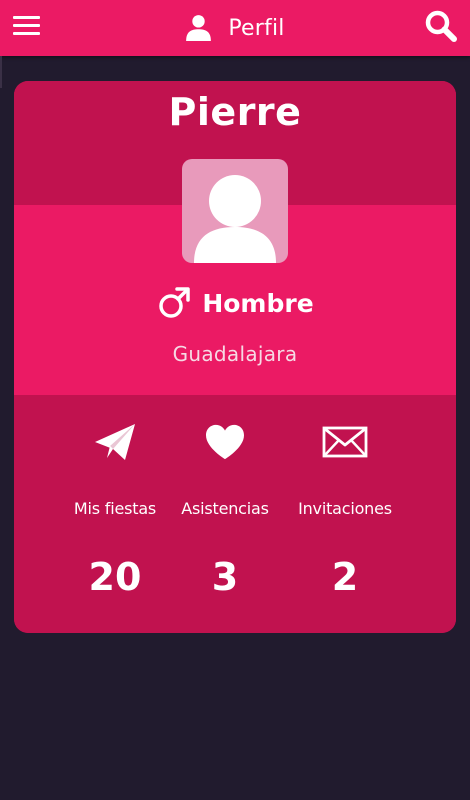  Describe the element at coordinates (175, 302) in the screenshot. I see `male-symbol-icon` at that location.